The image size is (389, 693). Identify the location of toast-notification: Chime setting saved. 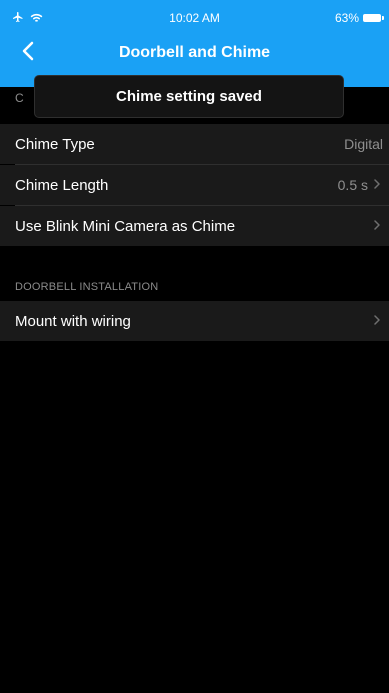
(189, 96).